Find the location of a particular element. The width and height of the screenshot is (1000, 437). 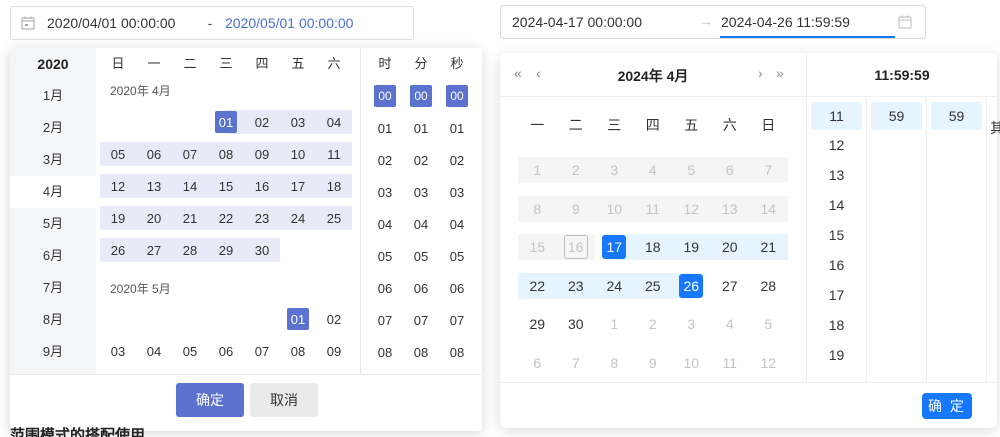

date-cell: 02 is located at coordinates (334, 319).